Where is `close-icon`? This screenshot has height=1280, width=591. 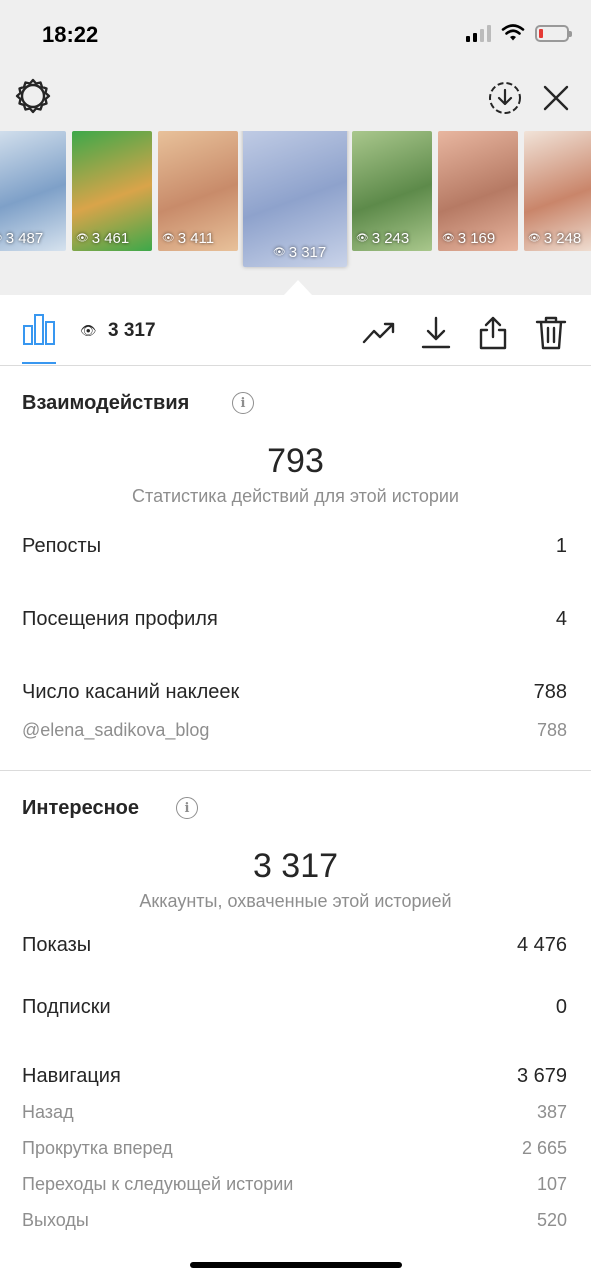 close-icon is located at coordinates (556, 98).